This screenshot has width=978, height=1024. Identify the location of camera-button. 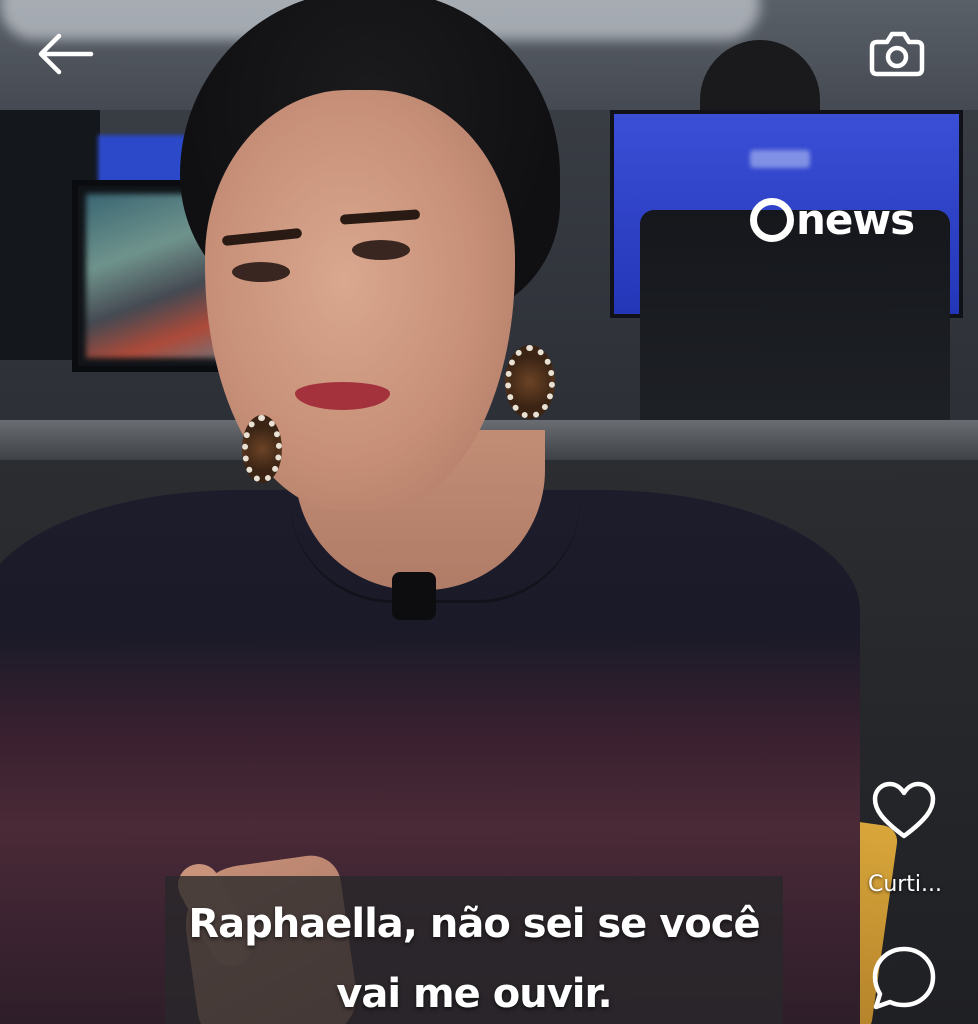
(897, 52).